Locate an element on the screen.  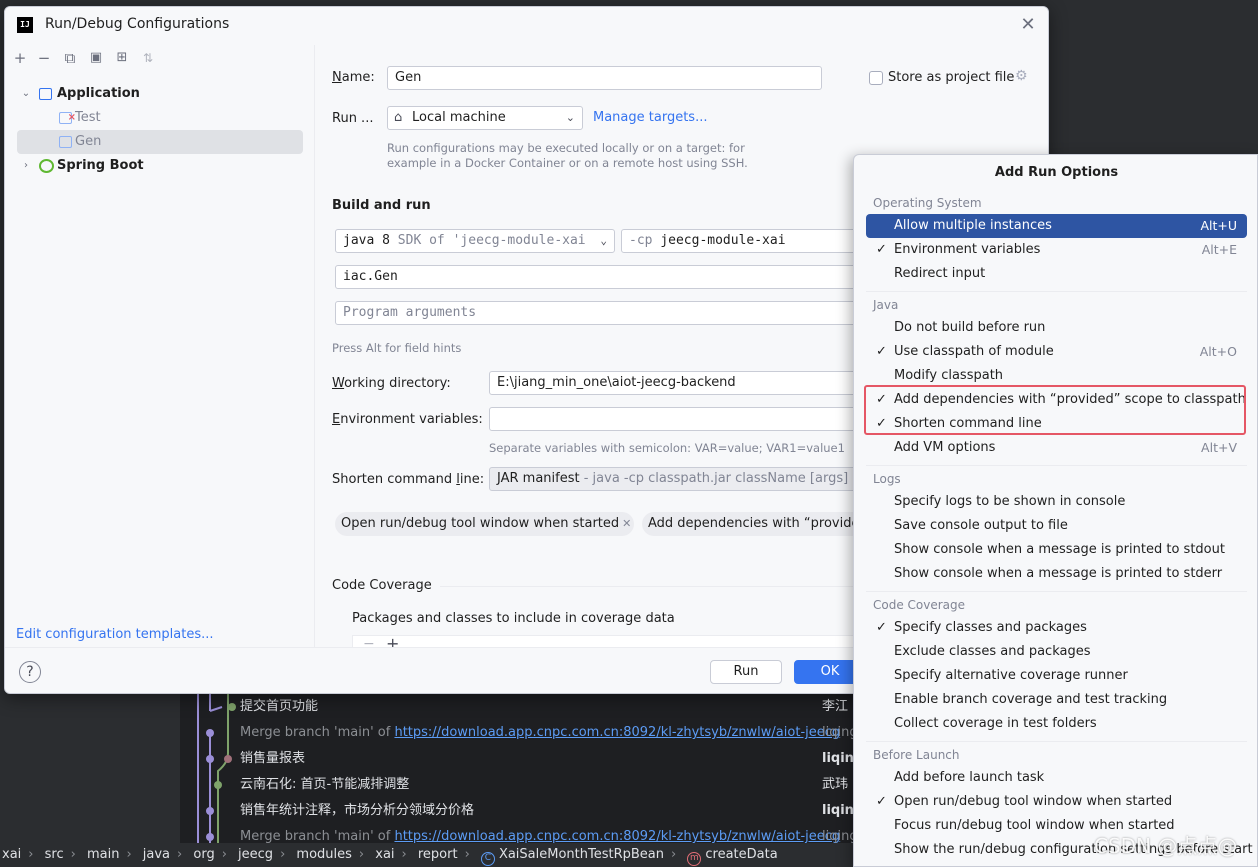
commit-message: 云南石化: 首页-节能减排调整 is located at coordinates (325, 784).